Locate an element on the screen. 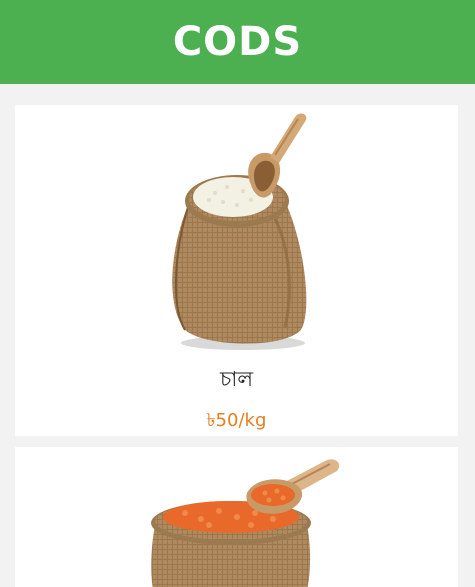  app-header: CODS is located at coordinates (237, 42).